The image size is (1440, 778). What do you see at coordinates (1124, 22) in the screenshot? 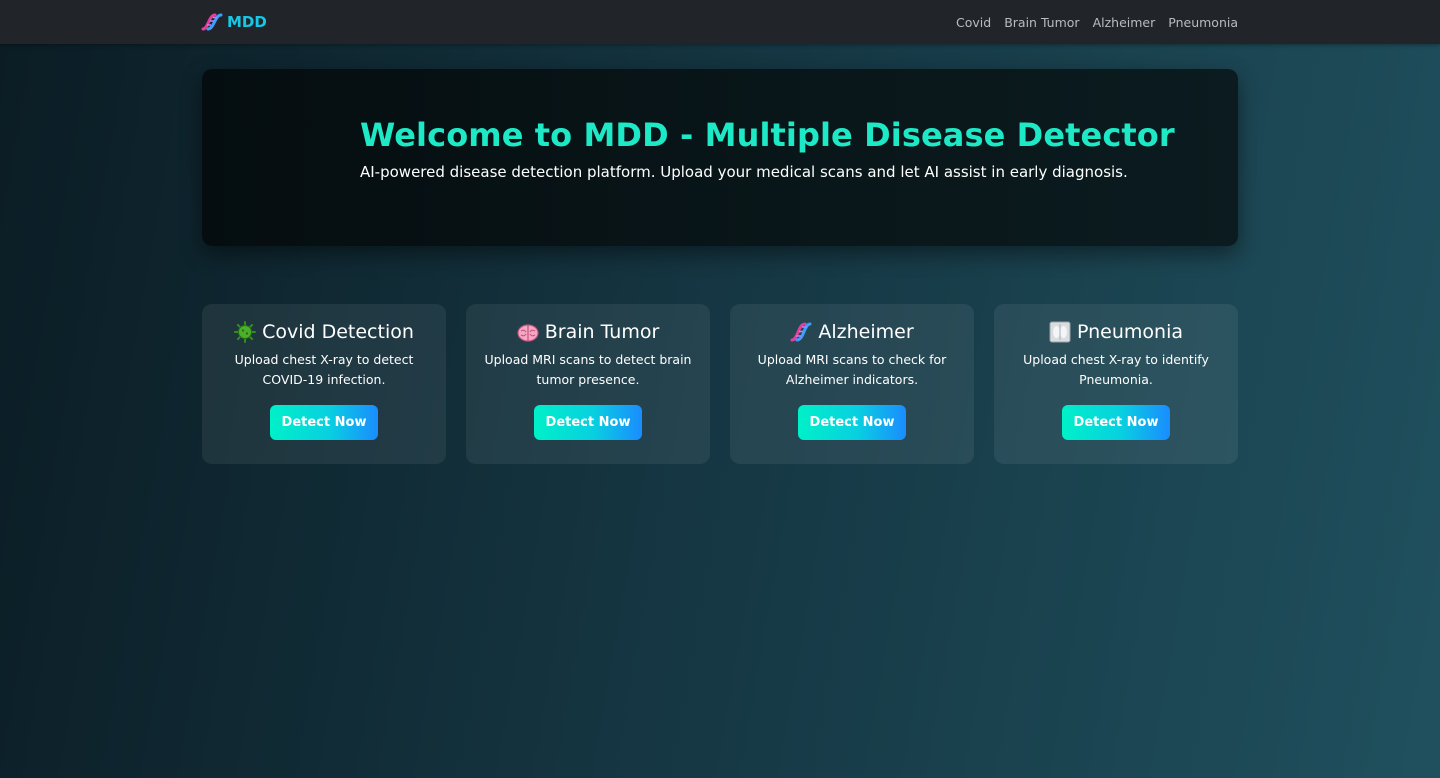
I see `nav-link-alzheimer: Alzheimer` at bounding box center [1124, 22].